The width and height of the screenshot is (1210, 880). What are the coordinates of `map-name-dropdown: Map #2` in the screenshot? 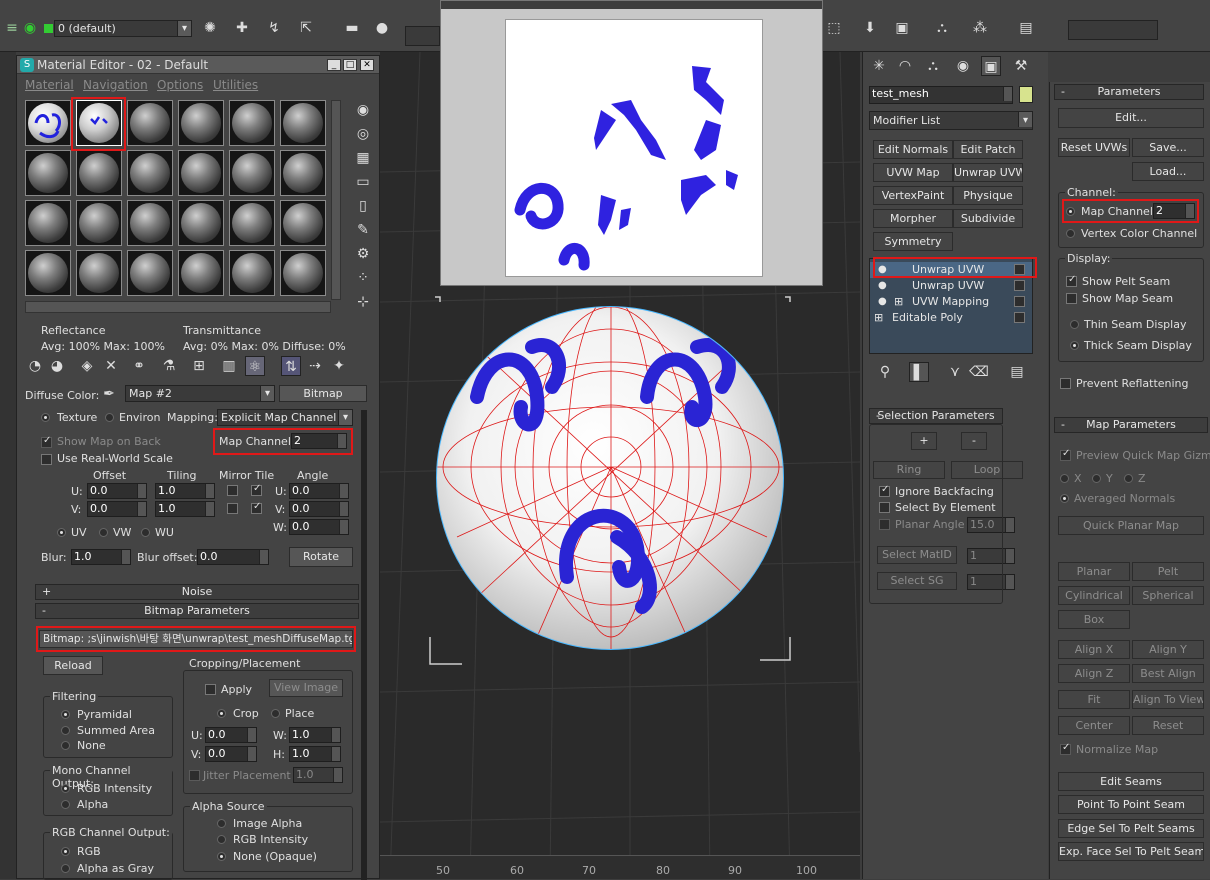 It's located at (200, 393).